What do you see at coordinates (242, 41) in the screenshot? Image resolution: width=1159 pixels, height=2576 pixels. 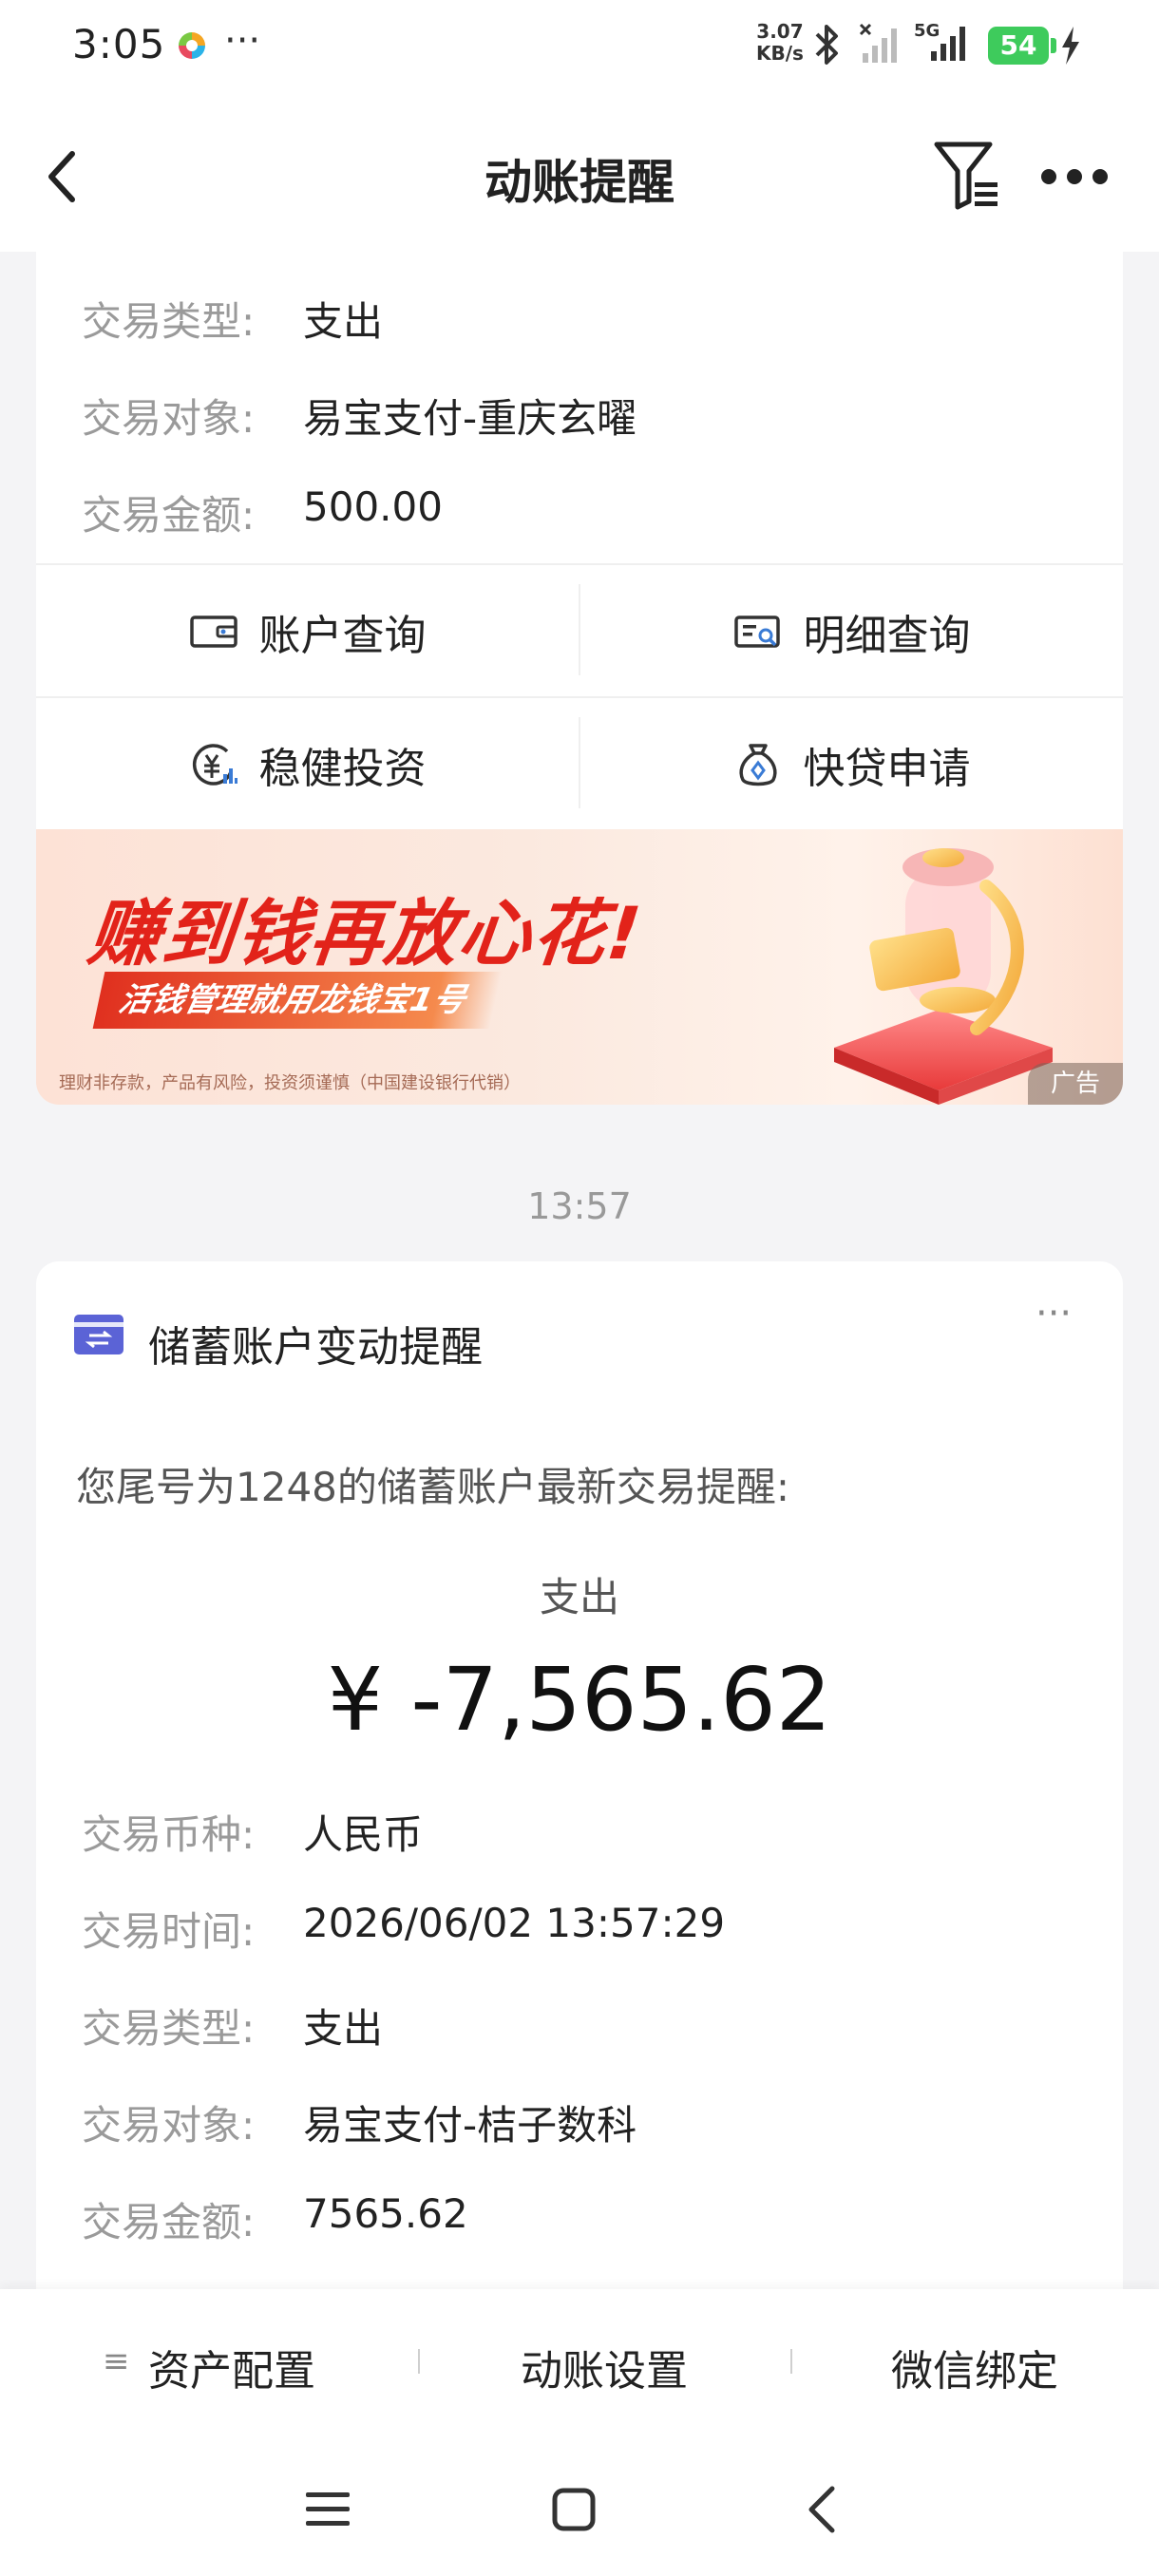 I see `more-notifications-icon: ···` at bounding box center [242, 41].